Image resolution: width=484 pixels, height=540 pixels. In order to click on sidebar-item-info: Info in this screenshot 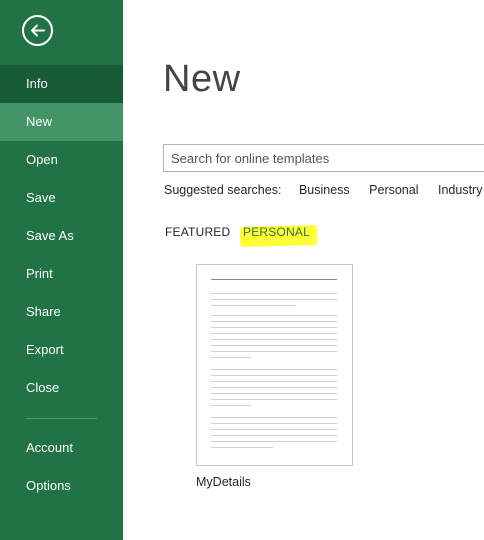, I will do `click(61, 84)`.